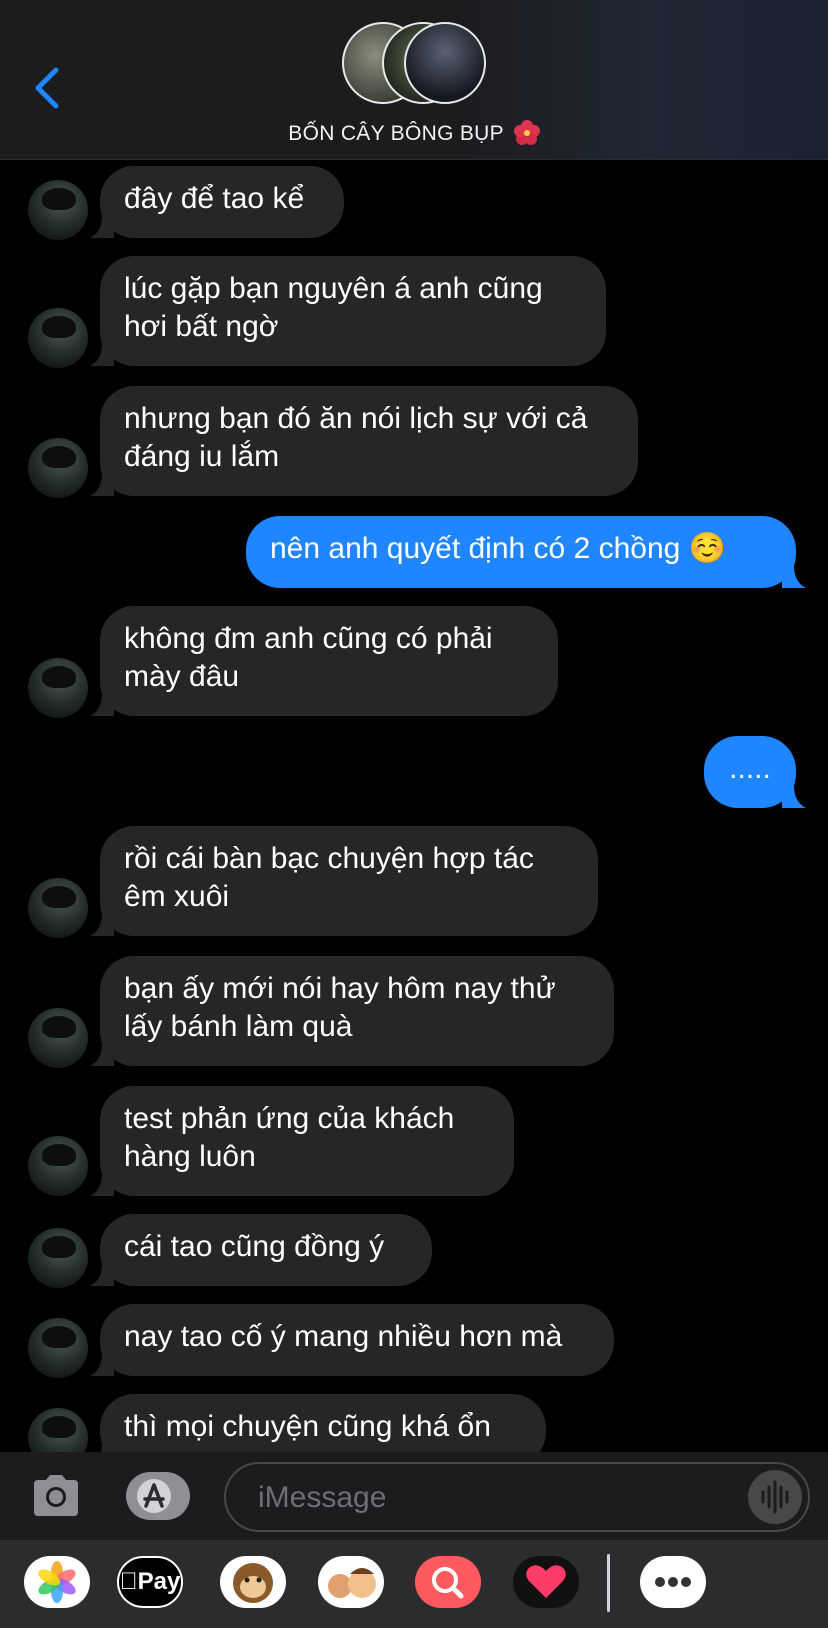 The image size is (828, 1628). What do you see at coordinates (222, 202) in the screenshot?
I see `message-text: đây để tao kể` at bounding box center [222, 202].